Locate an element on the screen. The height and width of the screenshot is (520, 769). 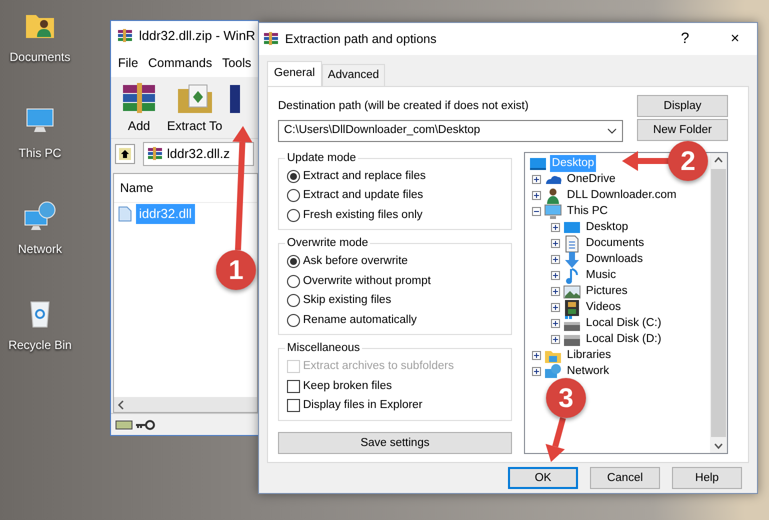
tree-item: Documents is located at coordinates (615, 243).